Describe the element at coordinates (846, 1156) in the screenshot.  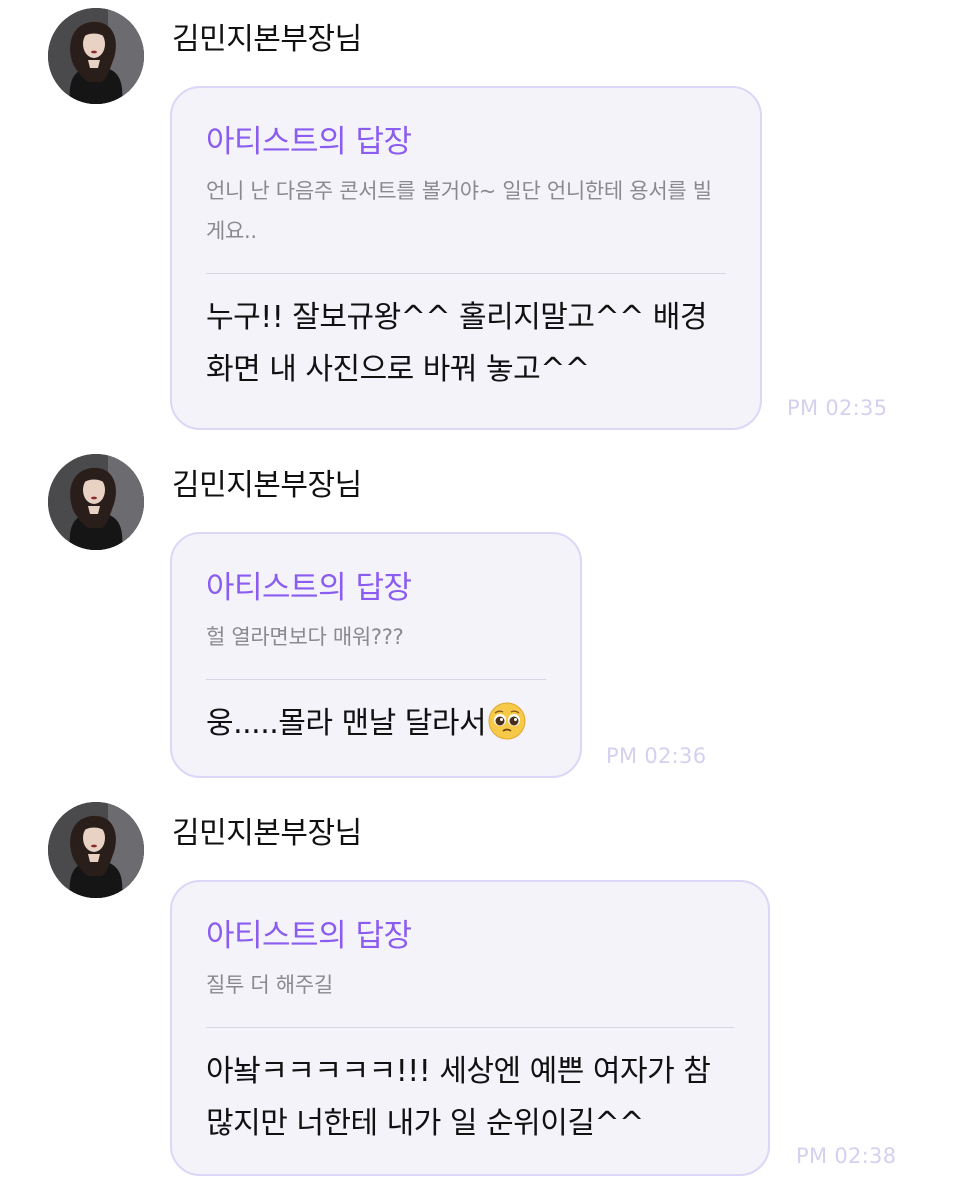
I see `message-timestamp: PM 02:38` at that location.